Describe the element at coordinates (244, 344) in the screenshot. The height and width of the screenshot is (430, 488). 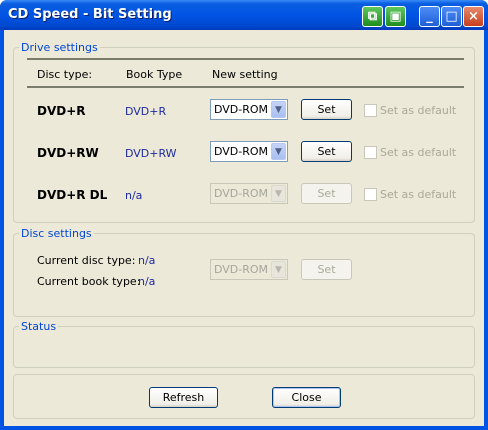
I see `status-group: Status` at that location.